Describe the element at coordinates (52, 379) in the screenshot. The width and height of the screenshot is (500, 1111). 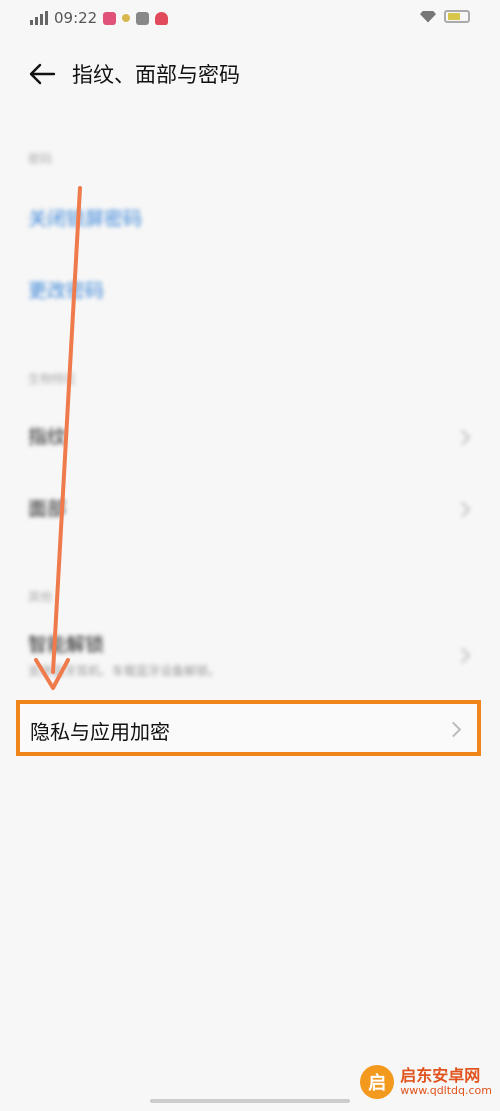
I see `section-label-biometrics: 生物特征` at that location.